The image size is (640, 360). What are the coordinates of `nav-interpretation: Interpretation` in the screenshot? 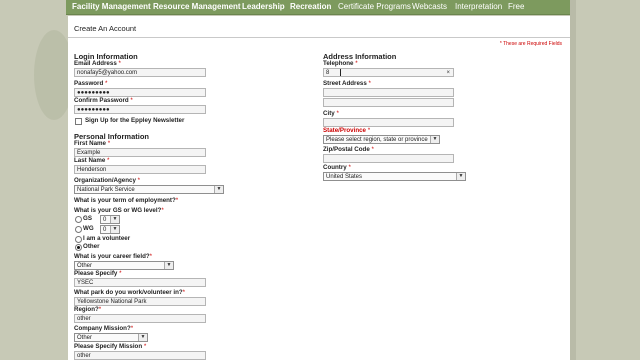 It's located at (478, 6).